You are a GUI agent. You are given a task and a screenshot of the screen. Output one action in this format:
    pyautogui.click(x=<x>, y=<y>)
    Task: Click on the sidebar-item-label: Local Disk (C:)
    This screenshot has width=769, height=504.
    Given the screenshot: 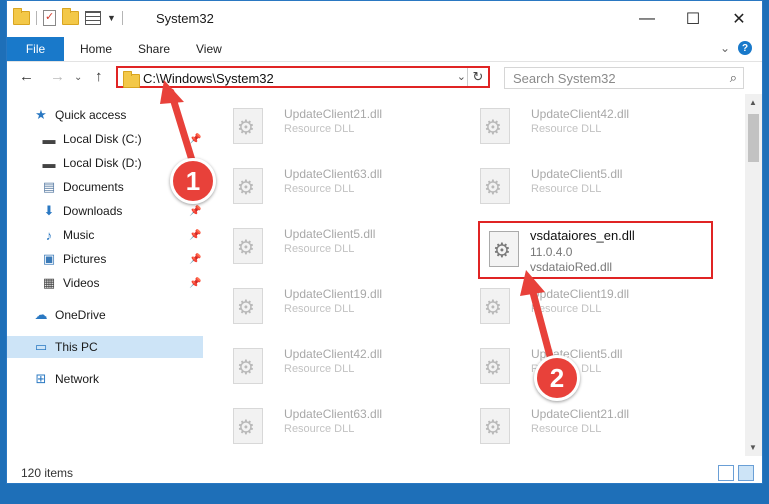 What is the action you would take?
    pyautogui.click(x=102, y=139)
    